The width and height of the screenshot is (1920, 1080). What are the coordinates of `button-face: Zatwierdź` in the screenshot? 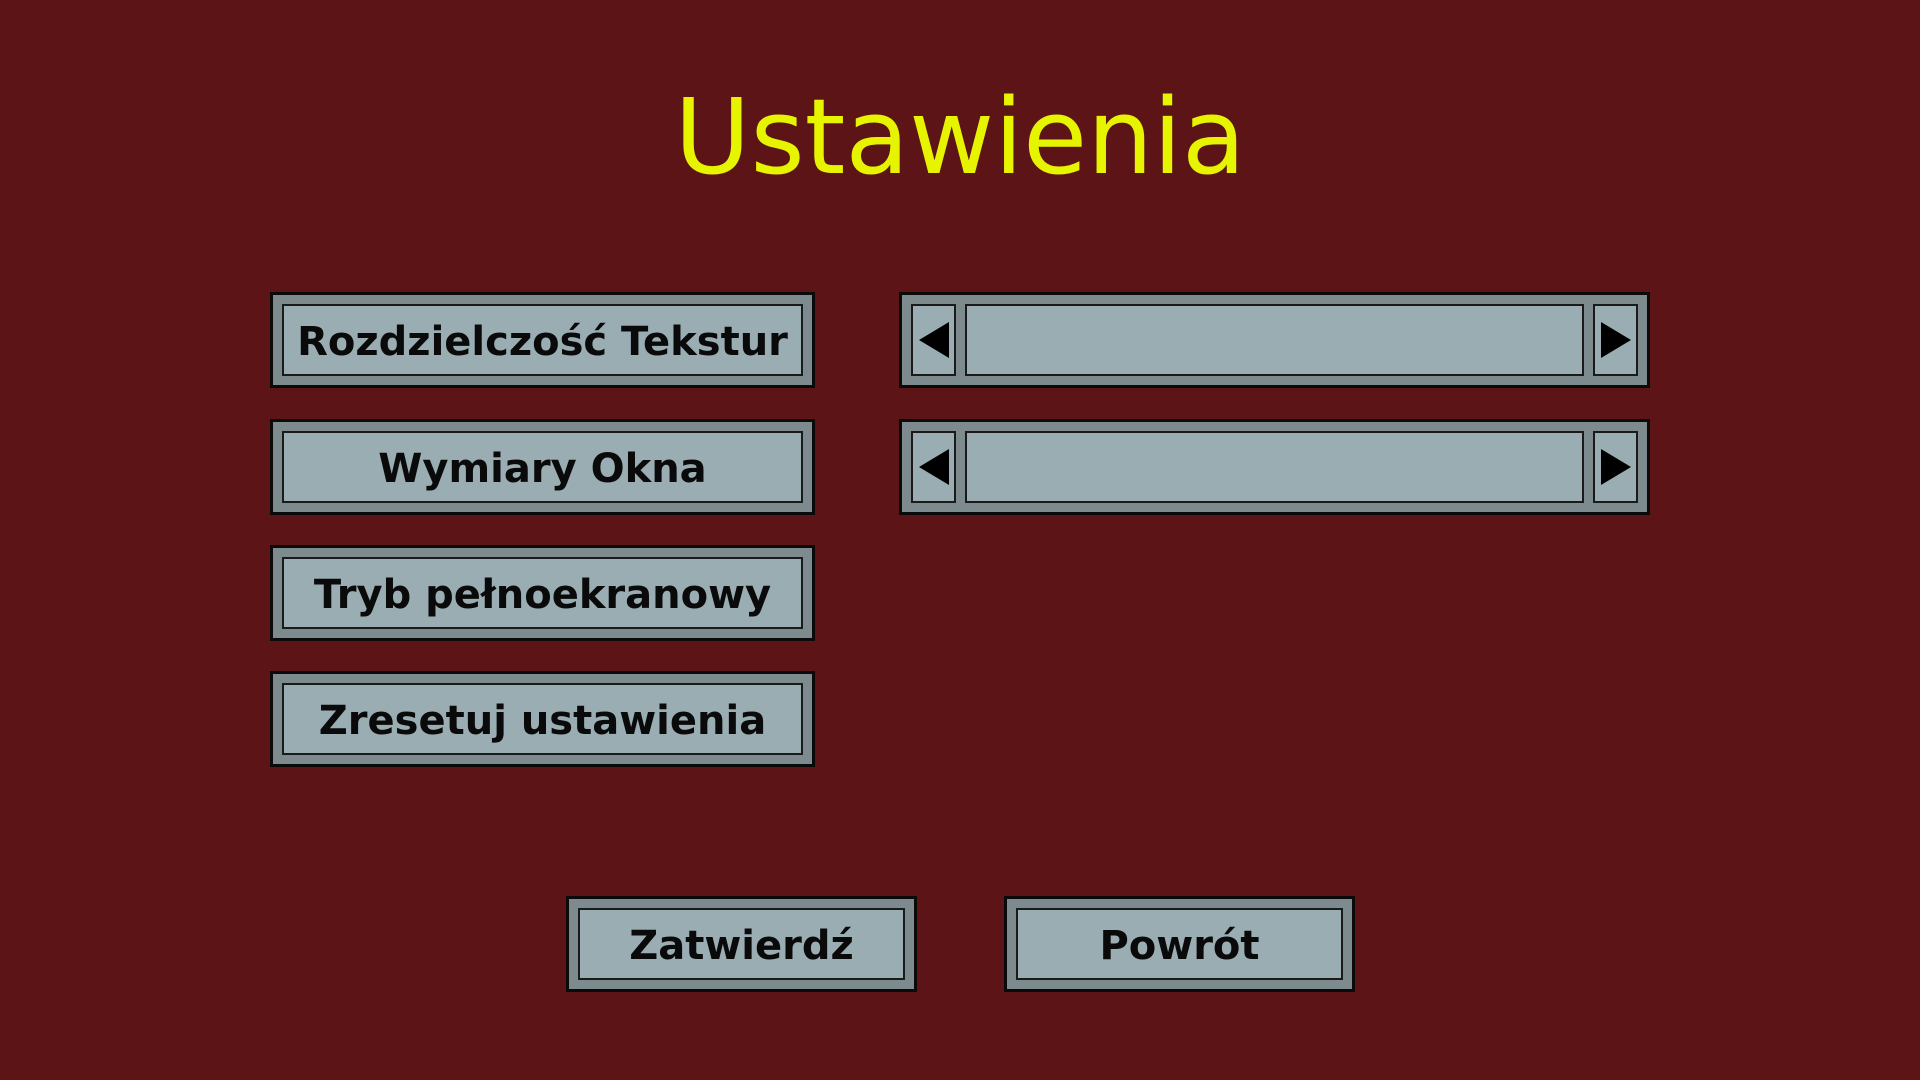 It's located at (741, 944).